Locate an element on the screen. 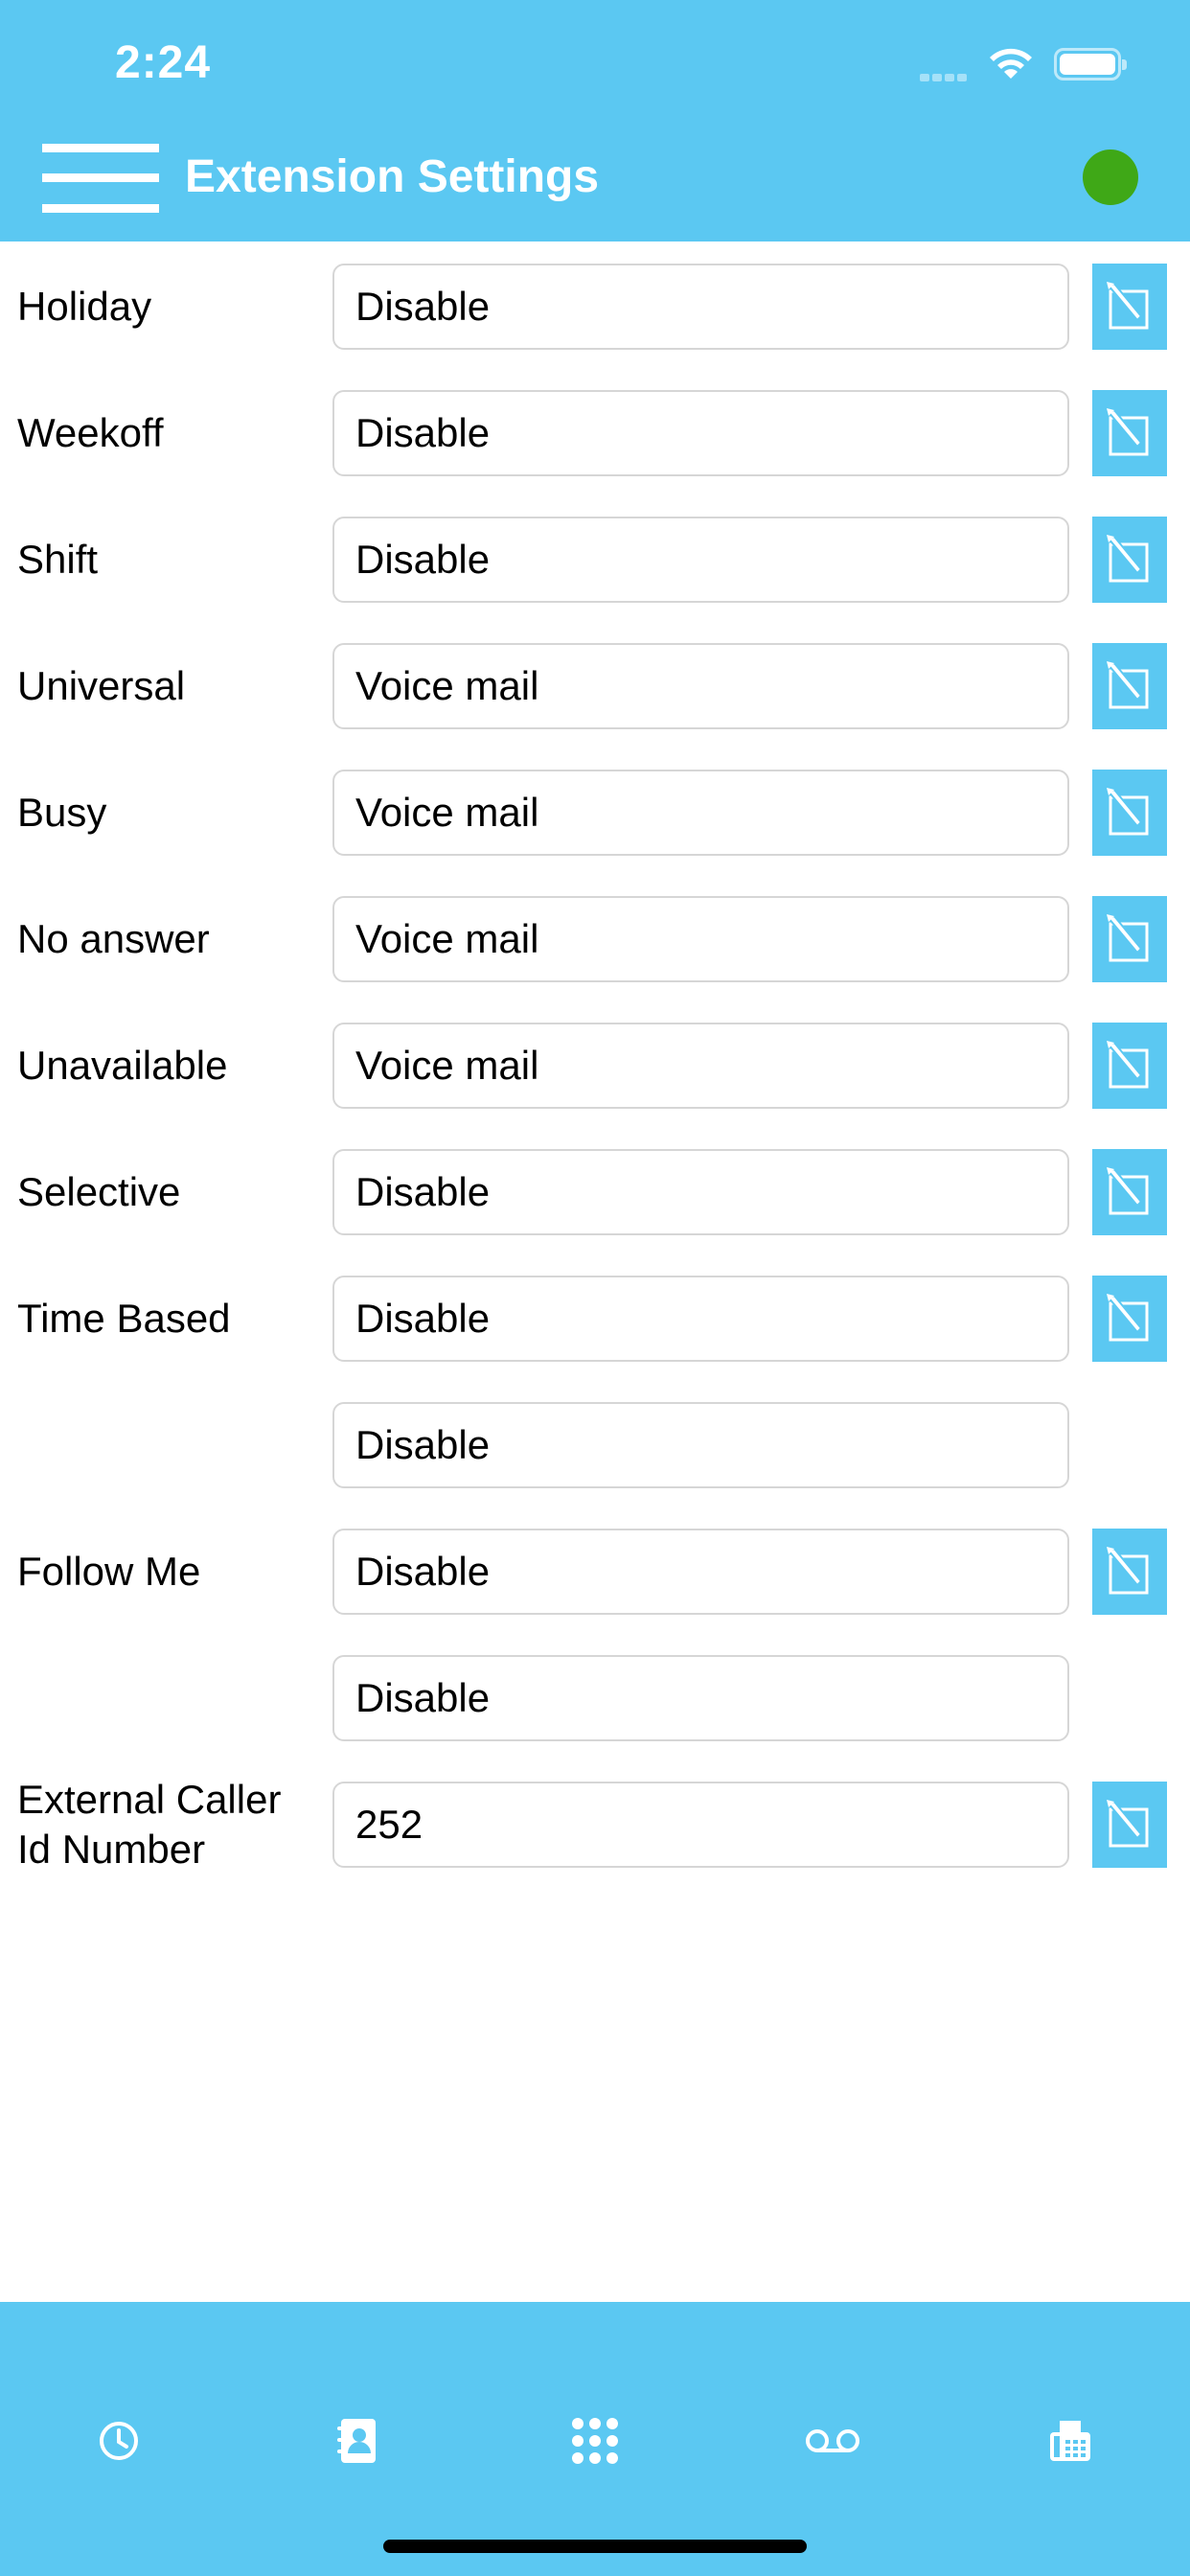 The width and height of the screenshot is (1190, 2576). battery-icon is located at coordinates (1091, 64).